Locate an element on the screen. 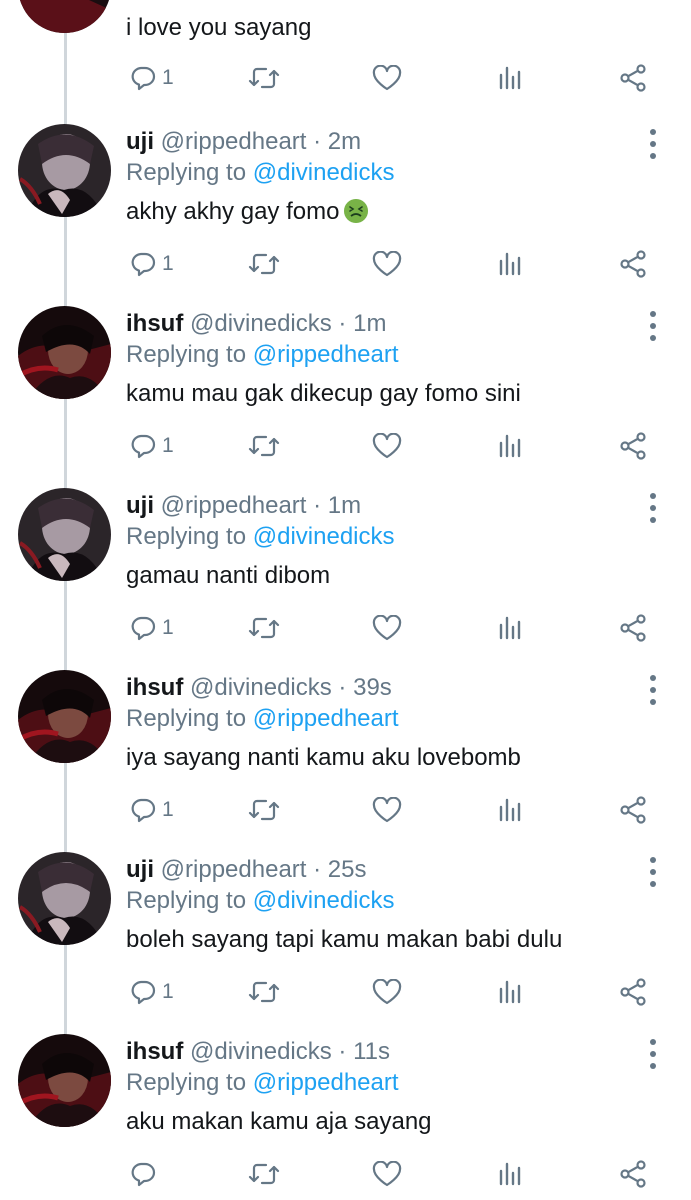 This screenshot has width=691, height=1200. reply-icon is located at coordinates (143, 1174).